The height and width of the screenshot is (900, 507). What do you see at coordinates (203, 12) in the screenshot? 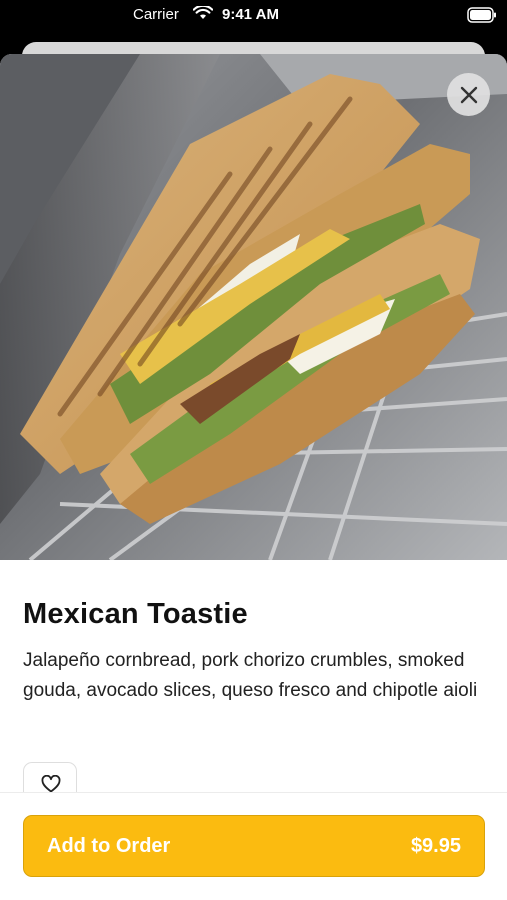
I see `wifi-icon` at bounding box center [203, 12].